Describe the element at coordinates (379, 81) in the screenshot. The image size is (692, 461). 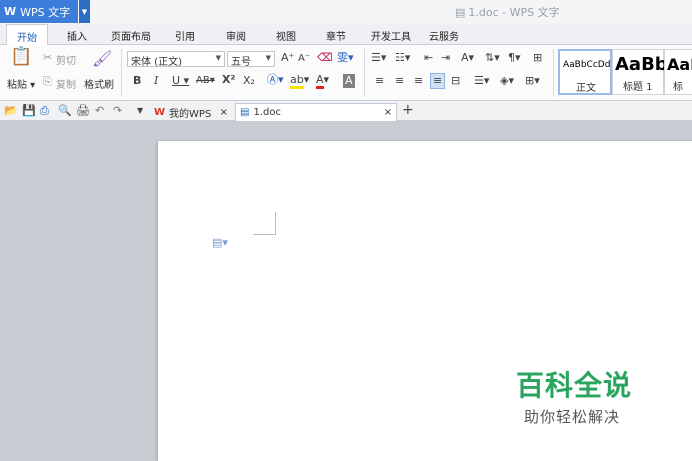
I see `align-left-icon: ≡` at that location.